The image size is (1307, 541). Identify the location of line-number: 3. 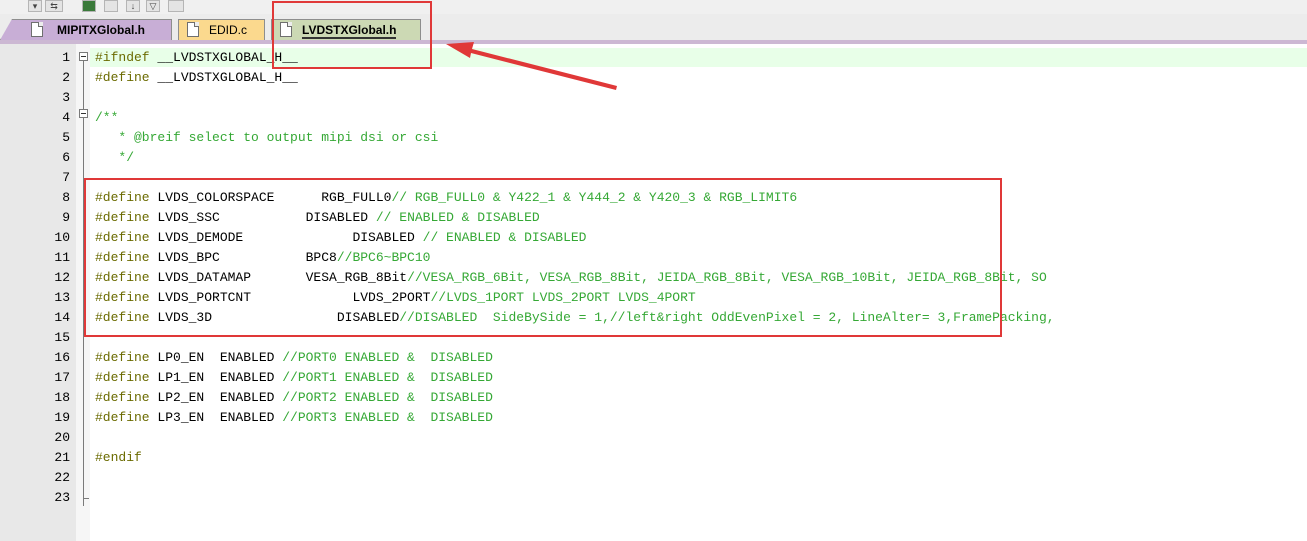
(66, 97).